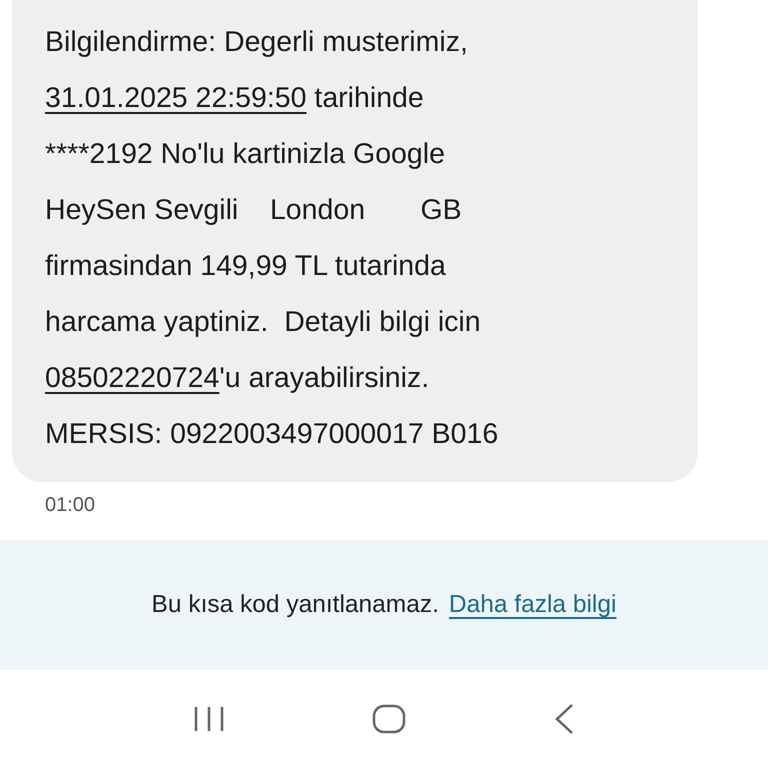 The width and height of the screenshot is (768, 768). I want to click on message-link: 08502220724, so click(132, 378).